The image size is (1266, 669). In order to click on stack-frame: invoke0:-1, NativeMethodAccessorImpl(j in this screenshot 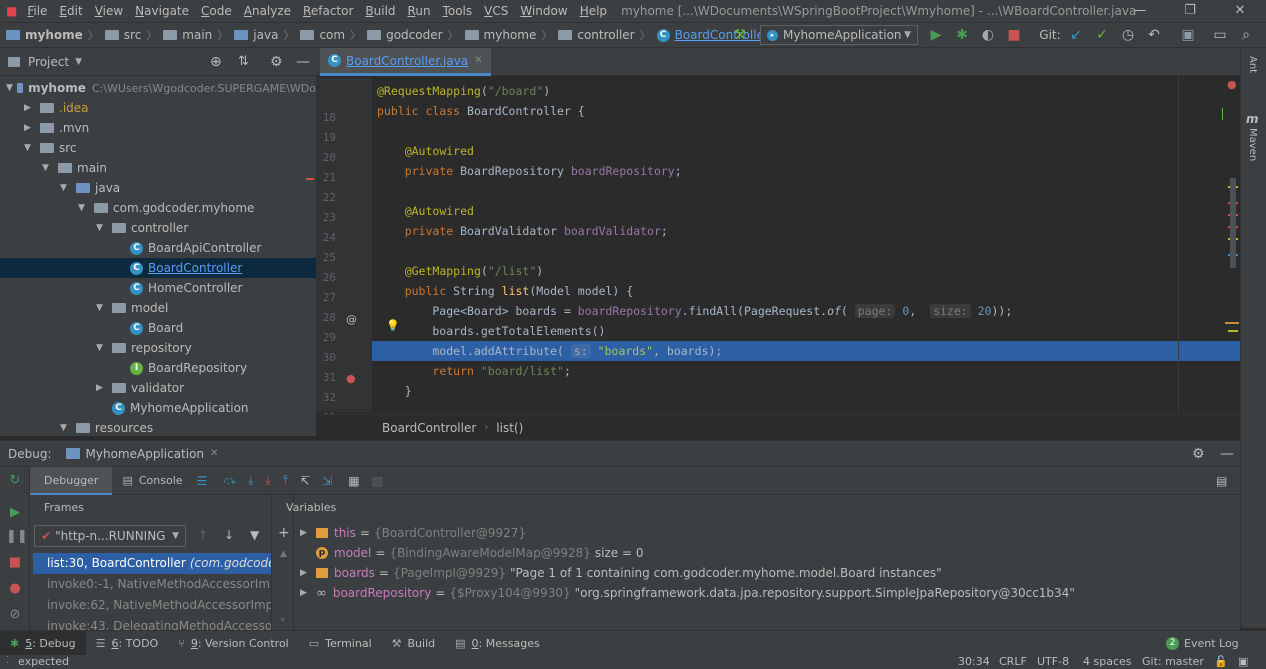, I will do `click(152, 584)`.